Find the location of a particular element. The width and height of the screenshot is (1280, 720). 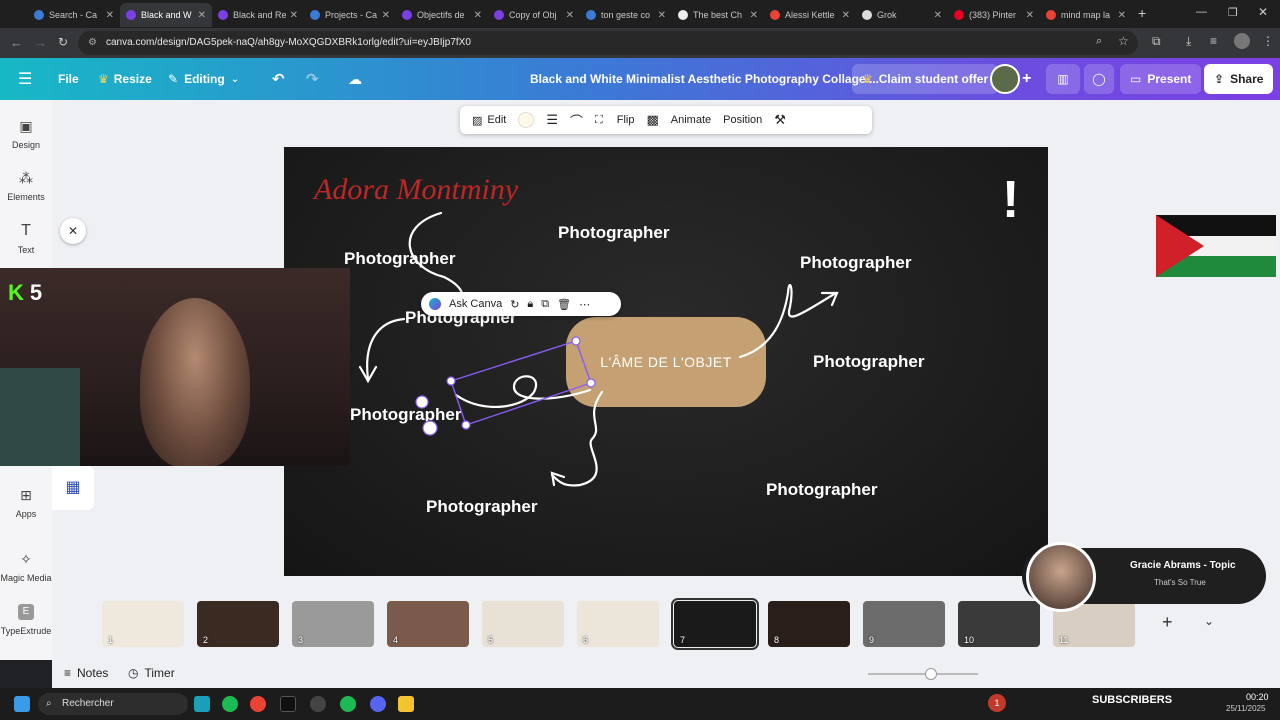

sidebar-item-magic-media: ✧ Magic Media is located at coordinates (26, 567).